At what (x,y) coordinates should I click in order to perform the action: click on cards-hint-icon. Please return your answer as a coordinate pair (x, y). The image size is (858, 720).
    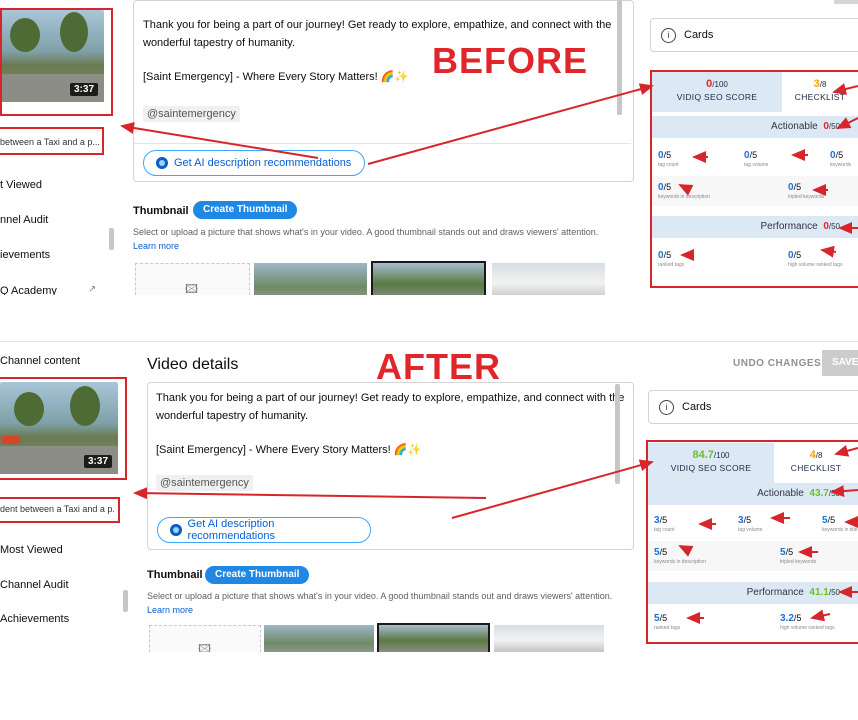
    Looking at the image, I should click on (846, 2).